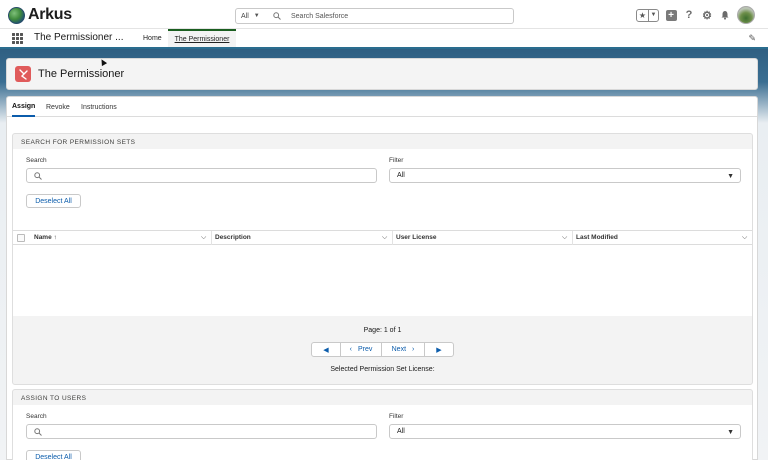 The height and width of the screenshot is (460, 768). I want to click on first-page-icon: ◀, so click(326, 350).